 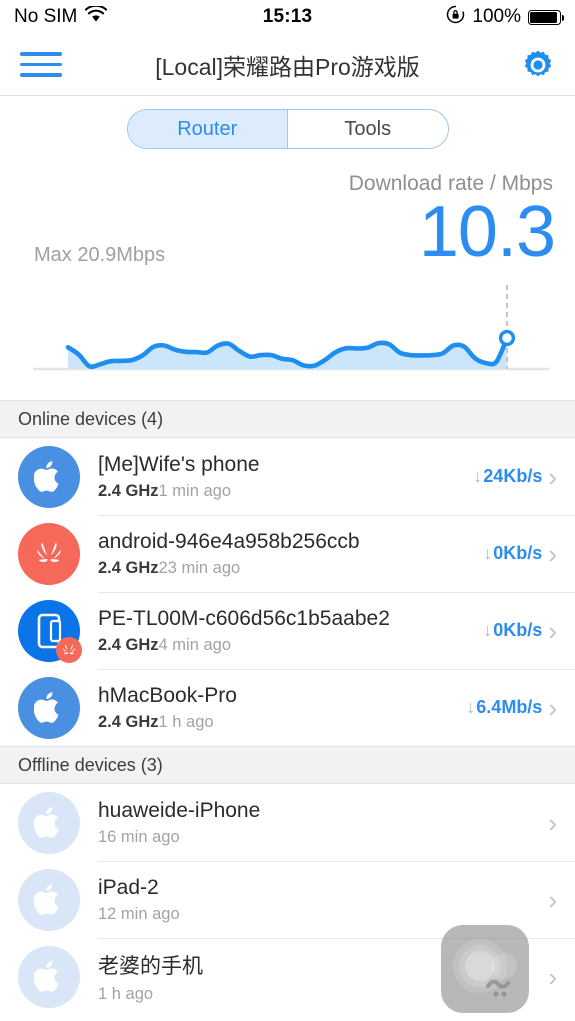 I want to click on device-speed-value: 6.4Mb/s, so click(x=509, y=707).